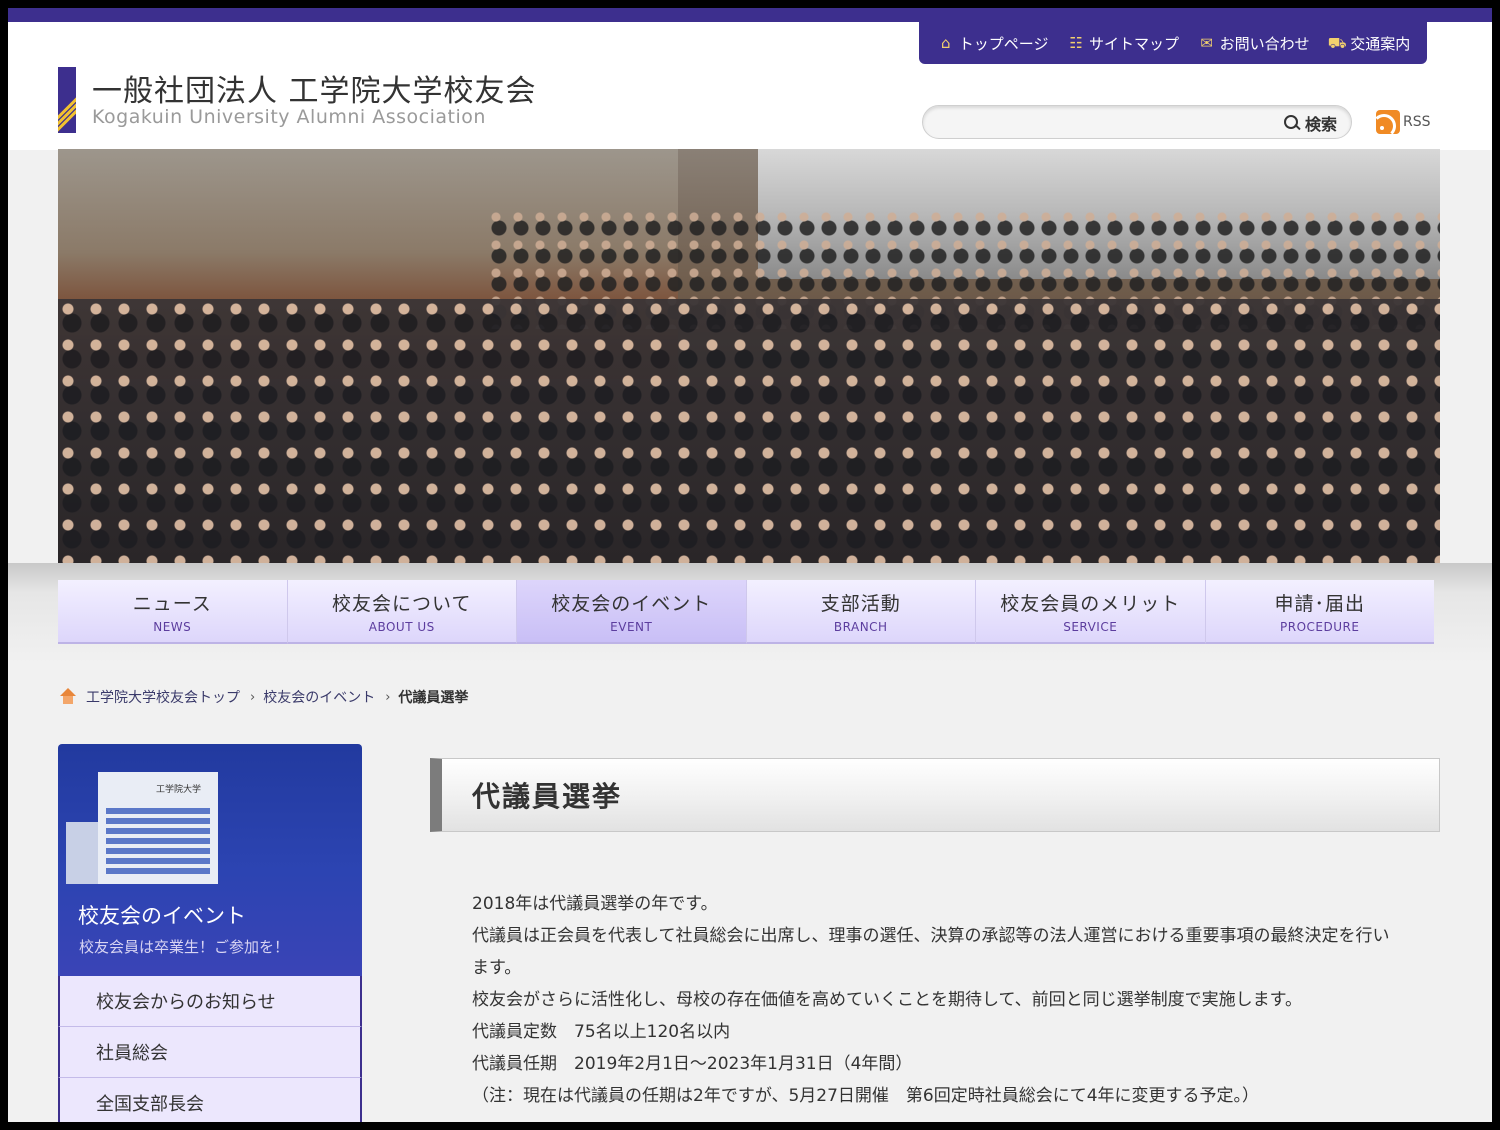  I want to click on sidebar-banner: 工学院大学 校友会のイベント 校友会員は卒業生！ご参加を！, so click(210, 860).